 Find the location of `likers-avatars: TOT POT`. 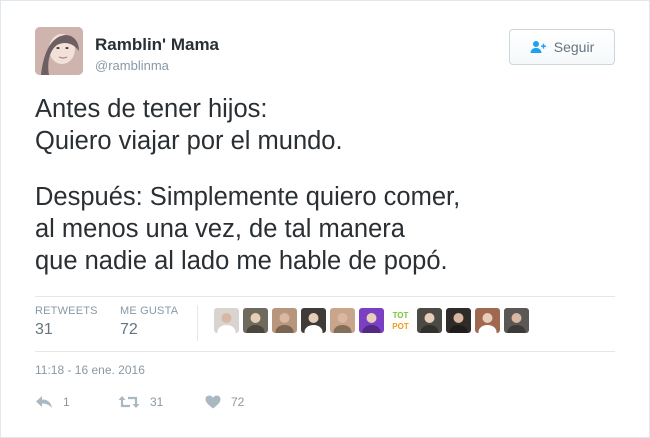

likers-avatars: TOT POT is located at coordinates (371, 320).